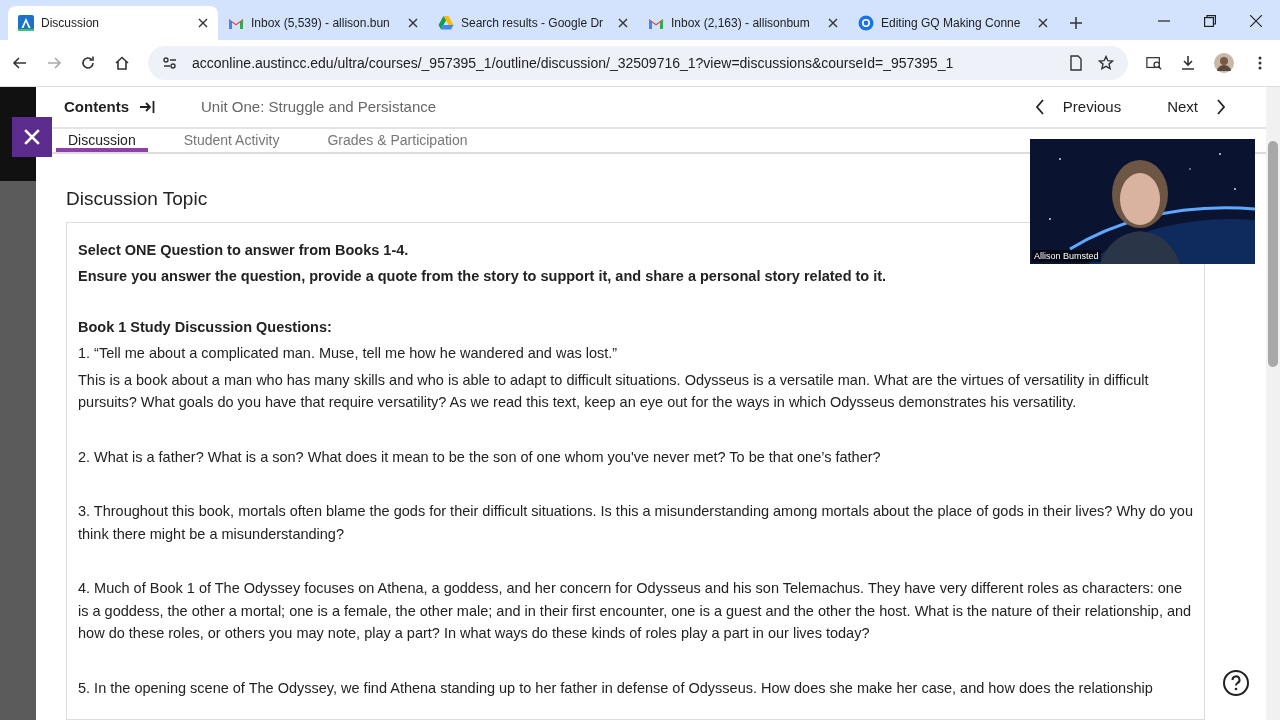  Describe the element at coordinates (170, 63) in the screenshot. I see `site-settings-icon` at that location.